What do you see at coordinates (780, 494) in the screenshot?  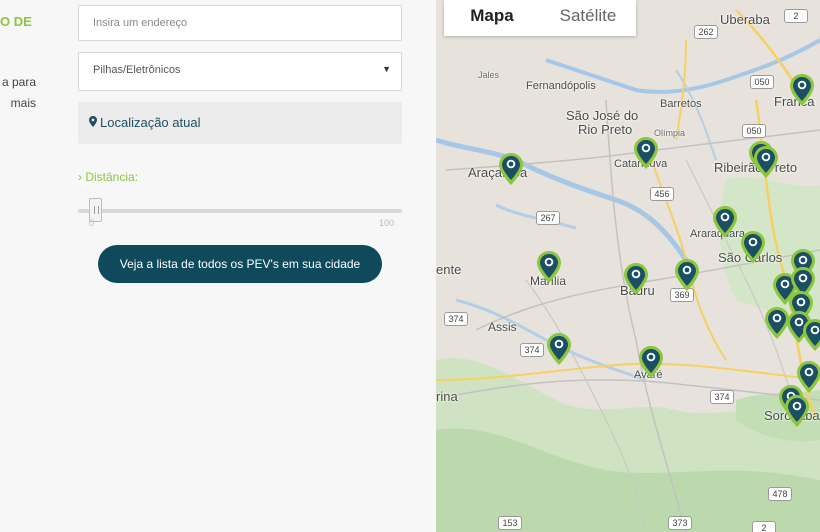 I see `road-shield: 478` at bounding box center [780, 494].